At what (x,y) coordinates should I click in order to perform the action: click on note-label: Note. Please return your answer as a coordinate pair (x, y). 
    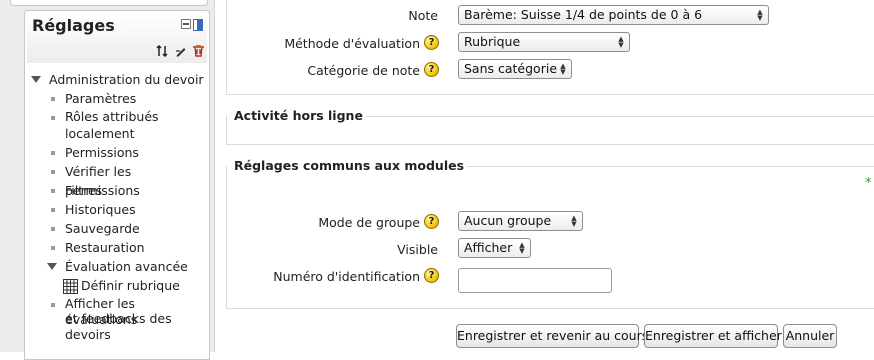
    Looking at the image, I should click on (423, 15).